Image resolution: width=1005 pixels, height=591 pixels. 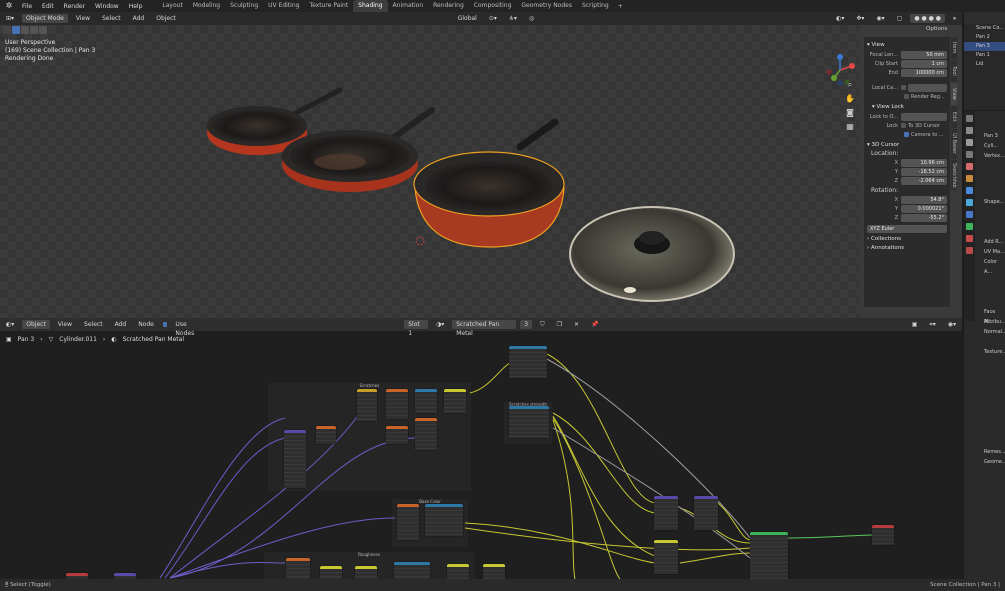 I want to click on add-workspace-icon: +, so click(x=620, y=6).